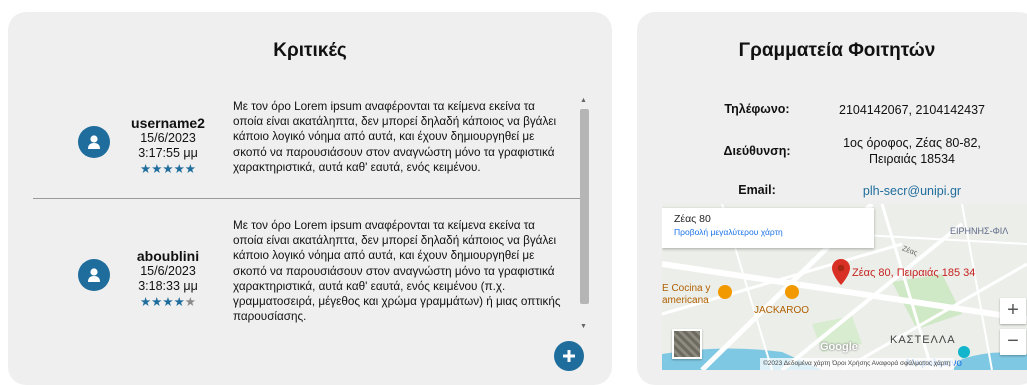  What do you see at coordinates (168, 286) in the screenshot?
I see `review-time: 3:18:33 μμ` at bounding box center [168, 286].